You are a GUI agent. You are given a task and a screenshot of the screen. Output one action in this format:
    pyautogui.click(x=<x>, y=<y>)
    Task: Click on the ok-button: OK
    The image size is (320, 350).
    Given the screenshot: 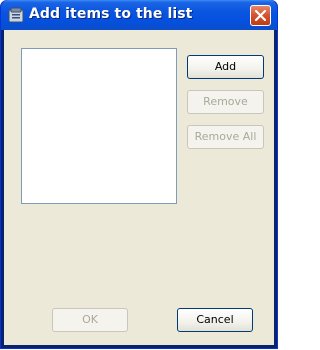 What is the action you would take?
    pyautogui.click(x=90, y=320)
    